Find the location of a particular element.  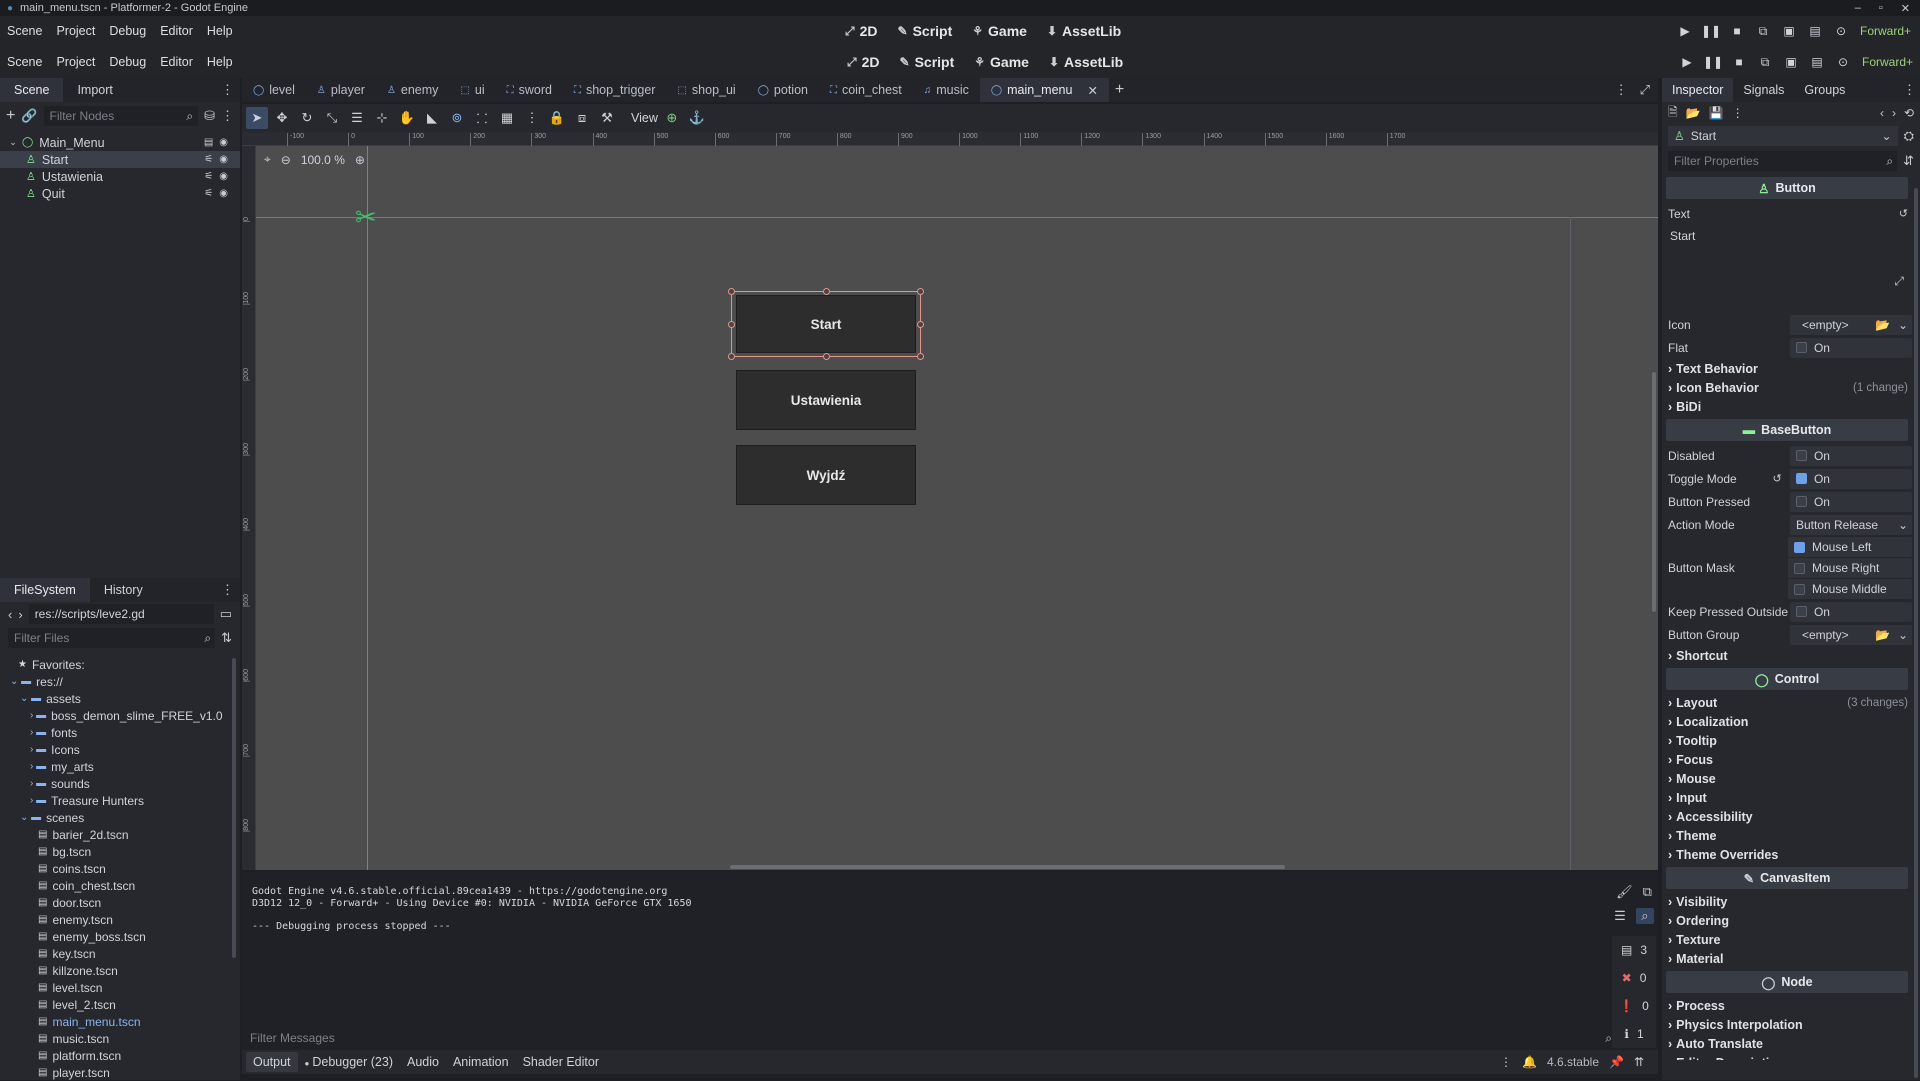

fs-scrollbar is located at coordinates (234, 808).